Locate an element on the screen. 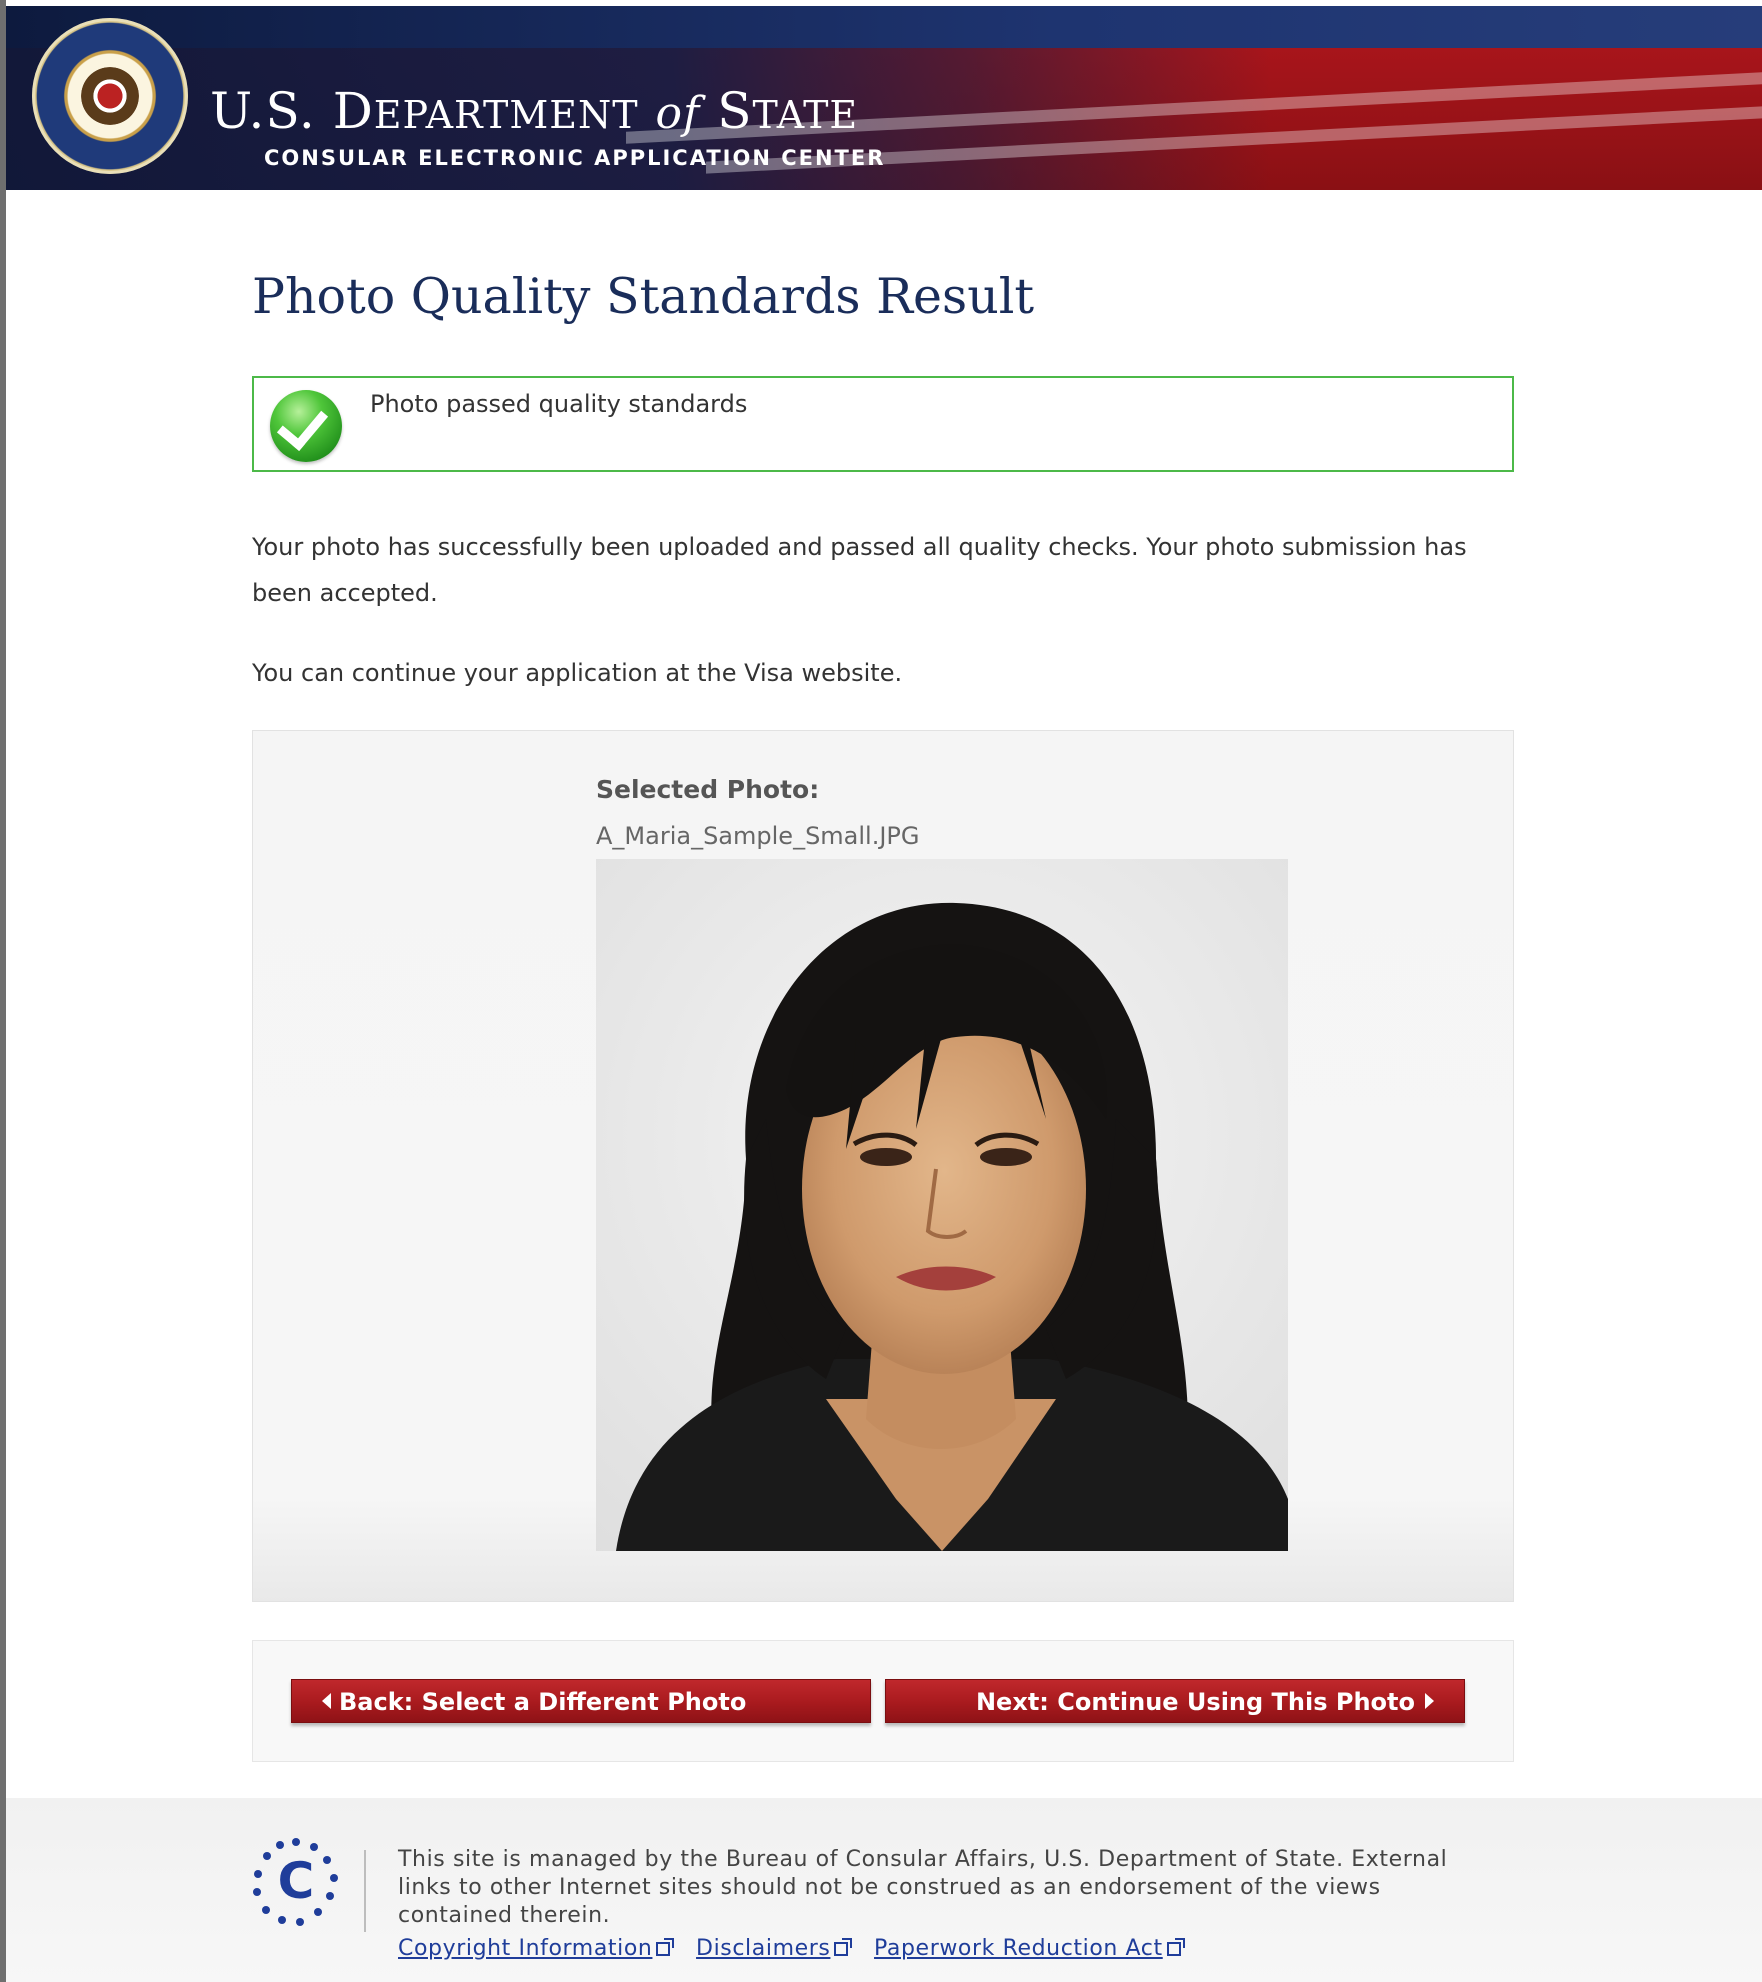  back-select-different-photo-button: Back: Select a Different Photo is located at coordinates (581, 1701).